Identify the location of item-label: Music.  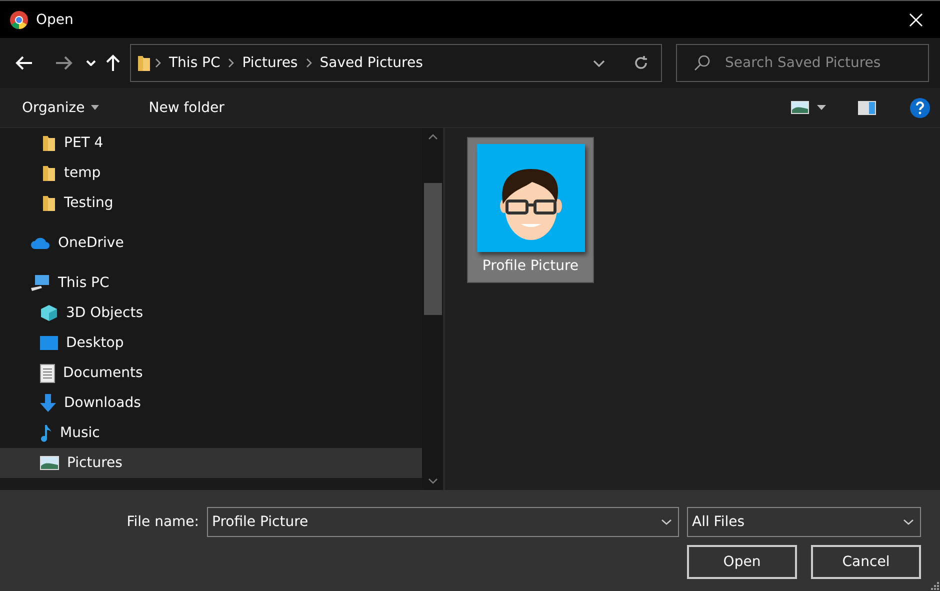
(80, 433).